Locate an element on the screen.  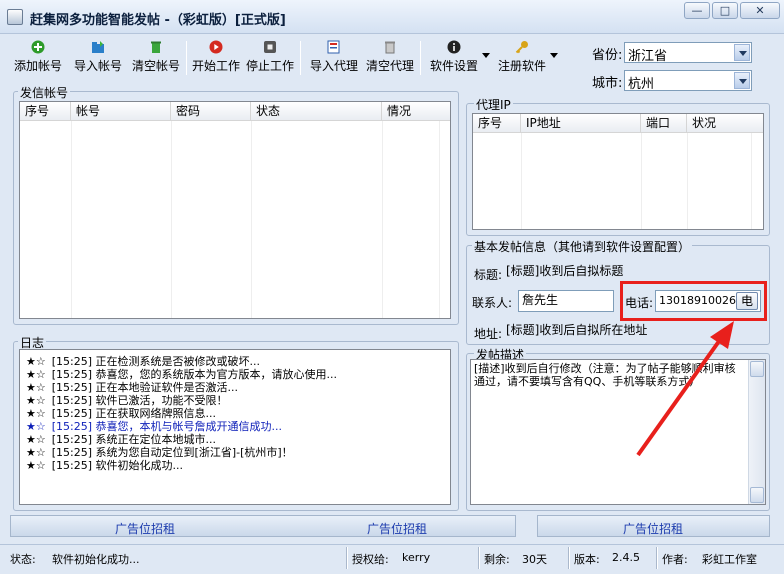
version-value: 2.4.5 is located at coordinates (626, 557).